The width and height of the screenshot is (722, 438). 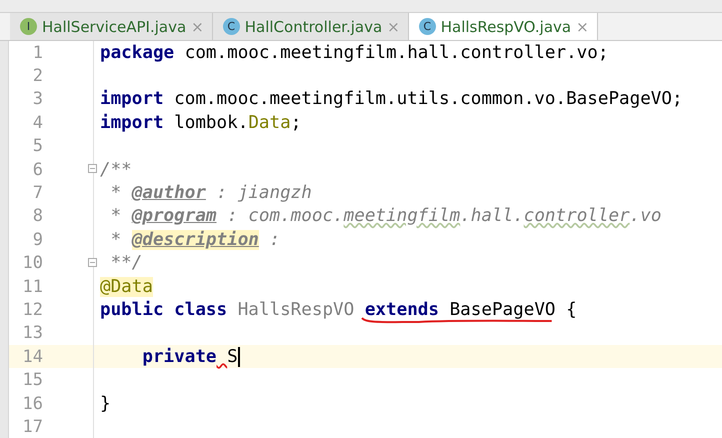 What do you see at coordinates (126, 263) in the screenshot?
I see `code-line: **/` at bounding box center [126, 263].